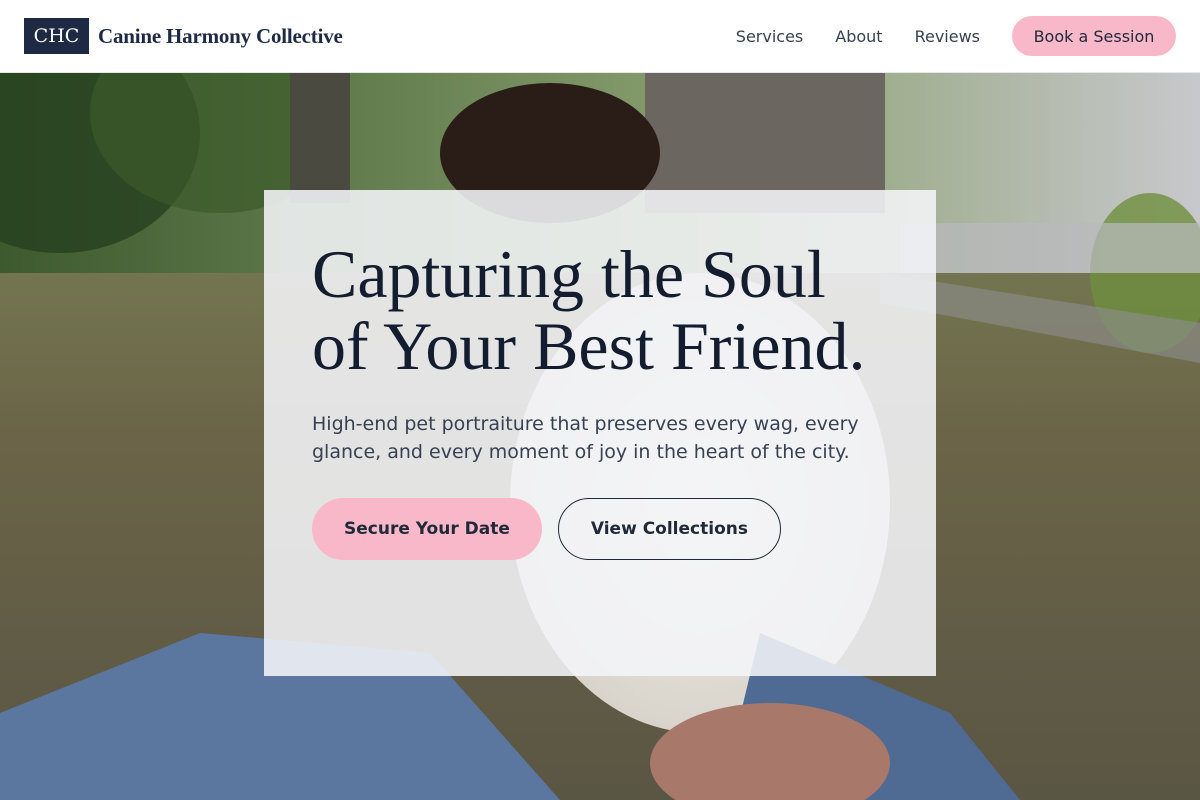  I want to click on brand: CHC Canine Harmony Collective, so click(183, 36).